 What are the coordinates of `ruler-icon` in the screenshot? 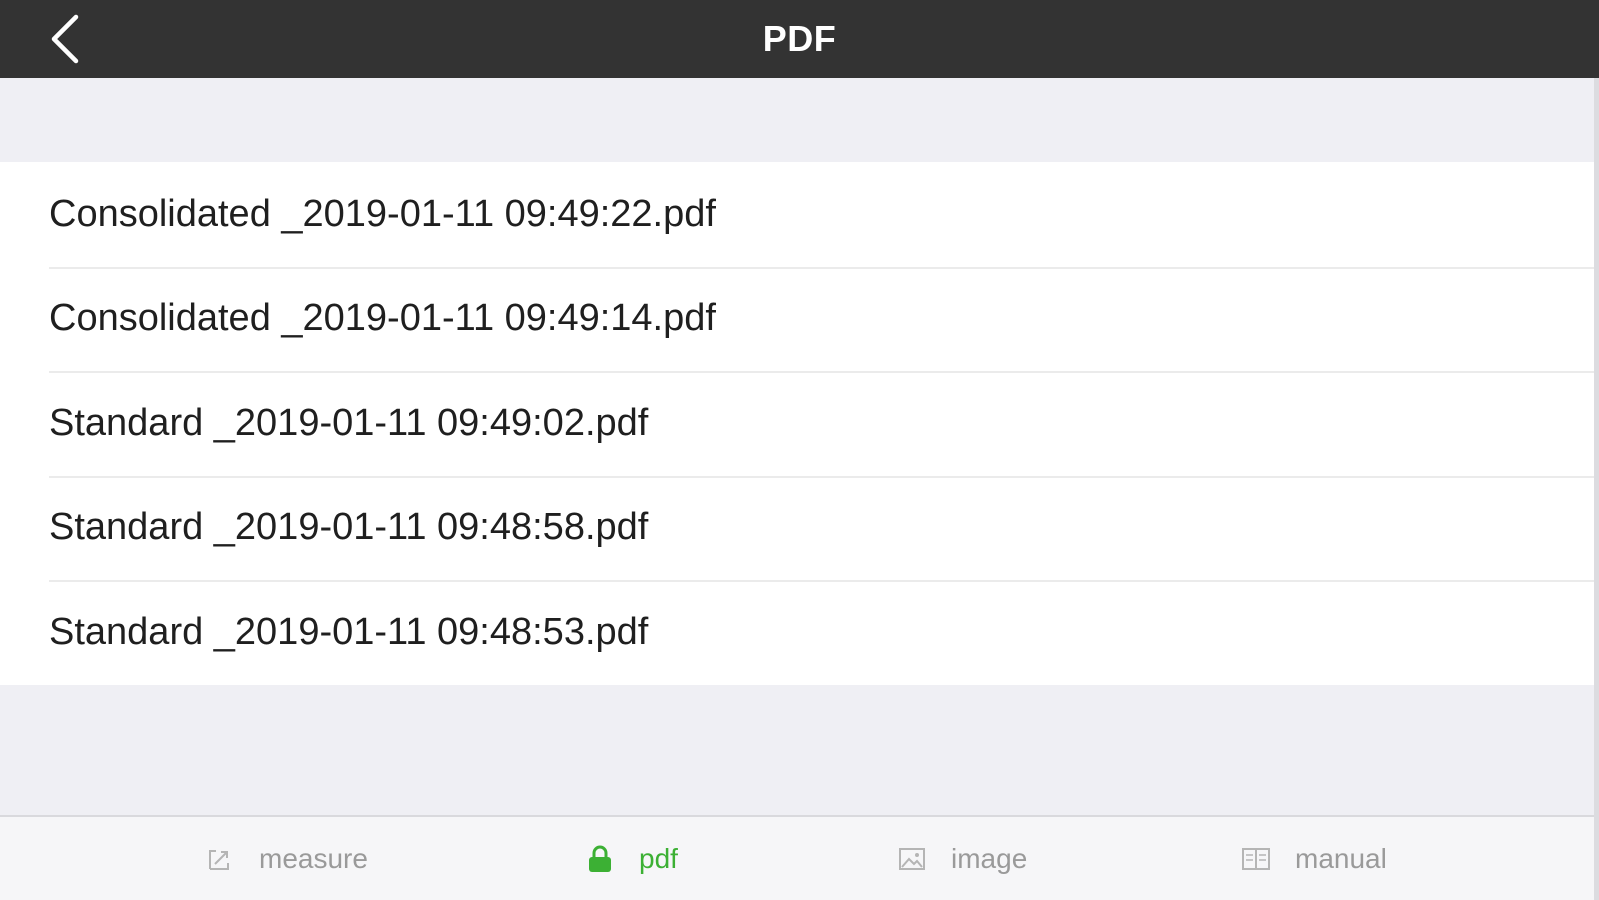 It's located at (220, 859).